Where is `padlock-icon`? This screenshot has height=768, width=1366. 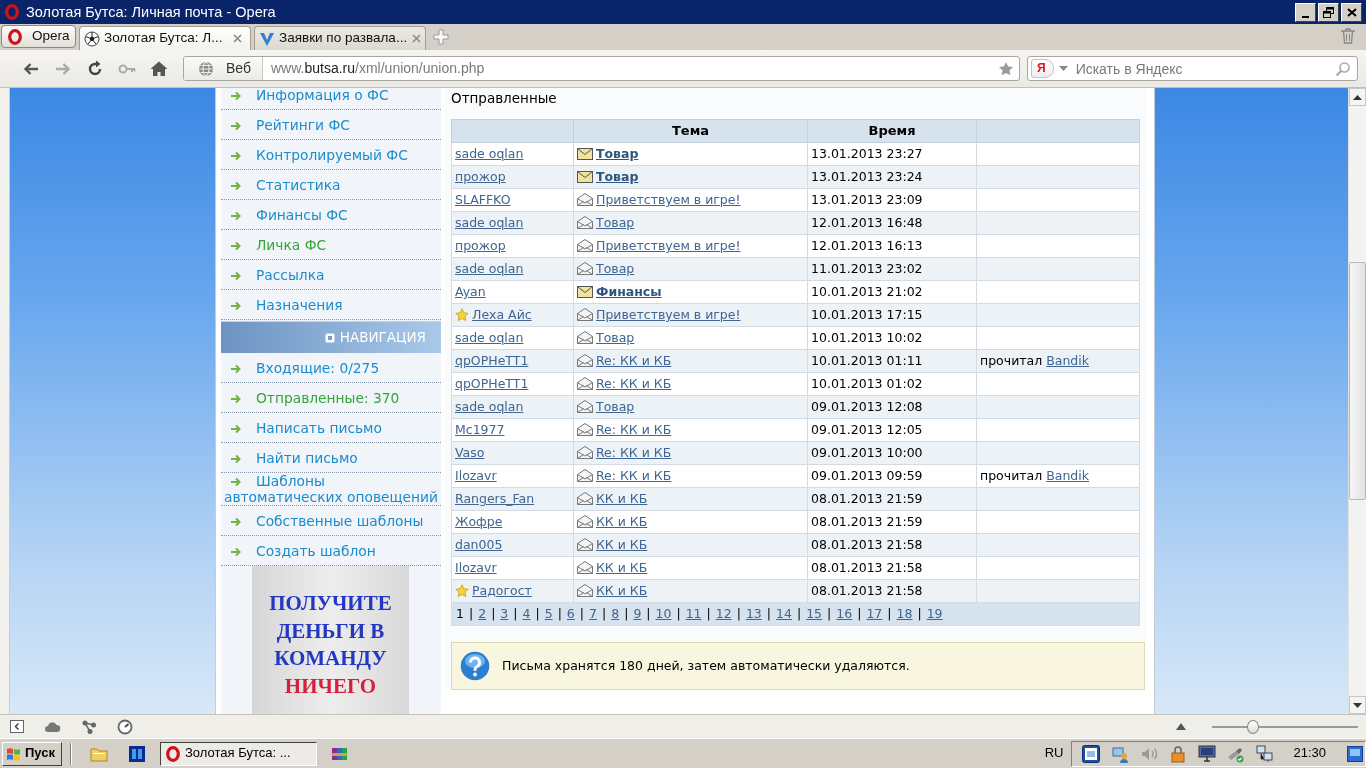 padlock-icon is located at coordinates (1178, 753).